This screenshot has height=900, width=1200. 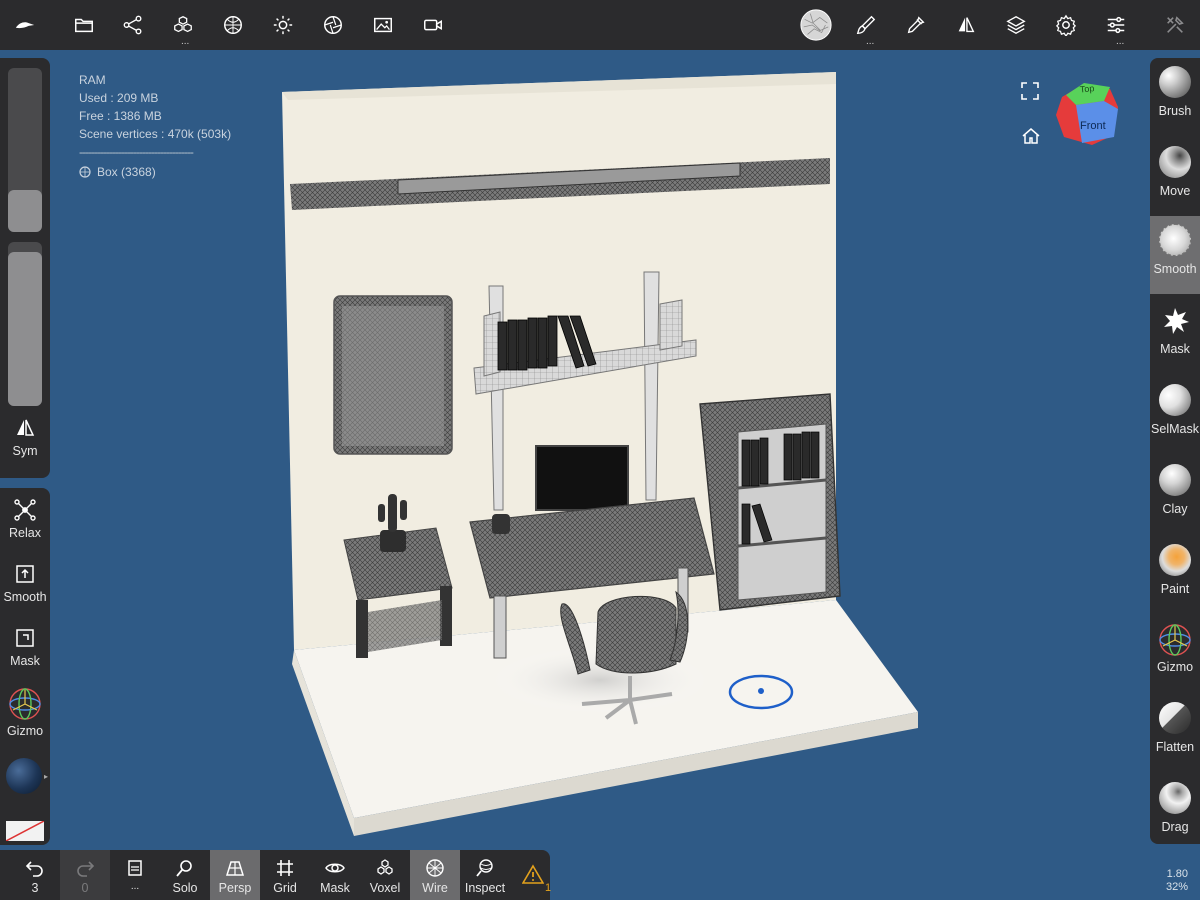 I want to click on flatten-sphere-icon, so click(x=1175, y=718).